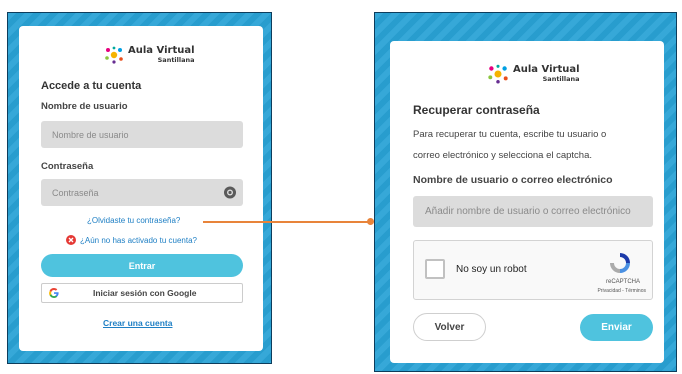 The width and height of the screenshot is (682, 374). I want to click on google-signin-label: Iniciar sesión con Google, so click(145, 293).